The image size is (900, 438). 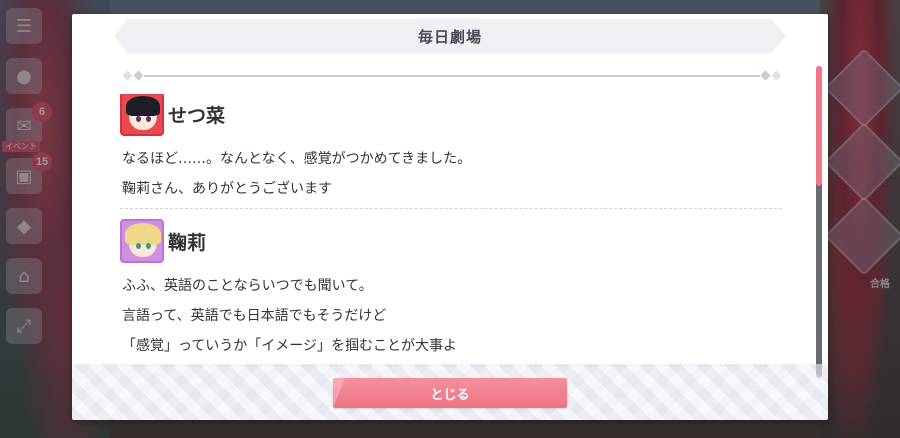 What do you see at coordinates (290, 346) in the screenshot?
I see `dialogue-line: 「感覚」っていうか「イメージ」を掴むことが大事よ` at bounding box center [290, 346].